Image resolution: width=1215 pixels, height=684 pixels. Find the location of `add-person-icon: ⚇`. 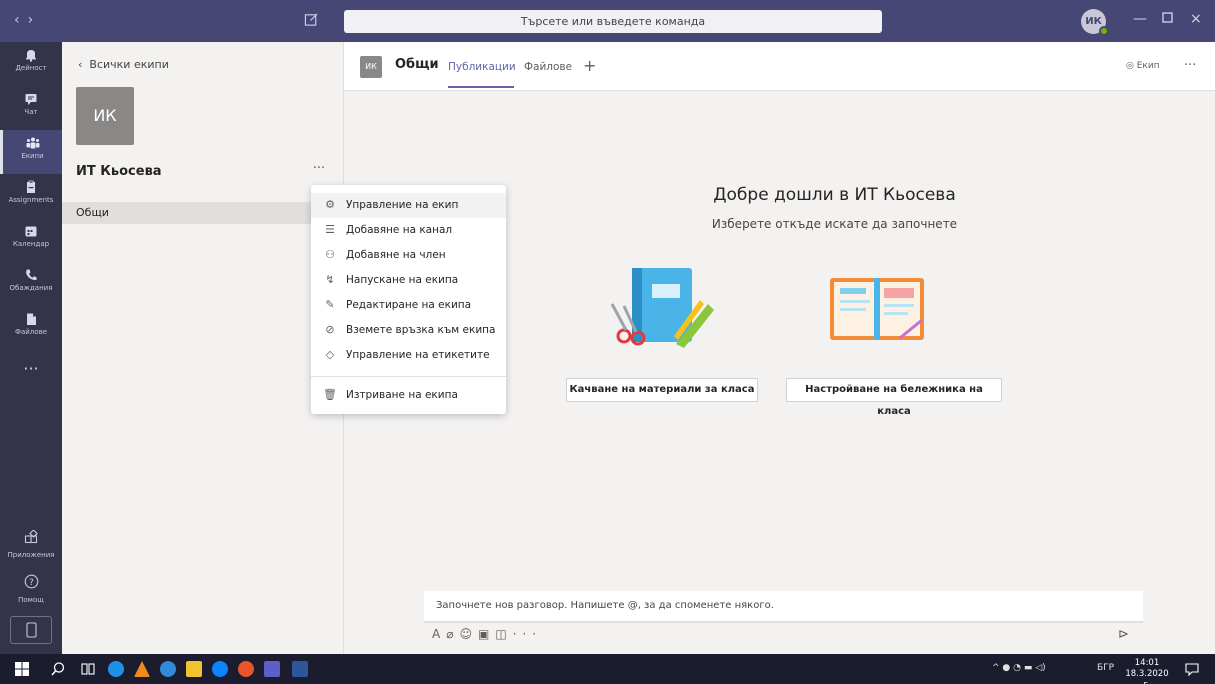

add-person-icon: ⚇ is located at coordinates (330, 254).